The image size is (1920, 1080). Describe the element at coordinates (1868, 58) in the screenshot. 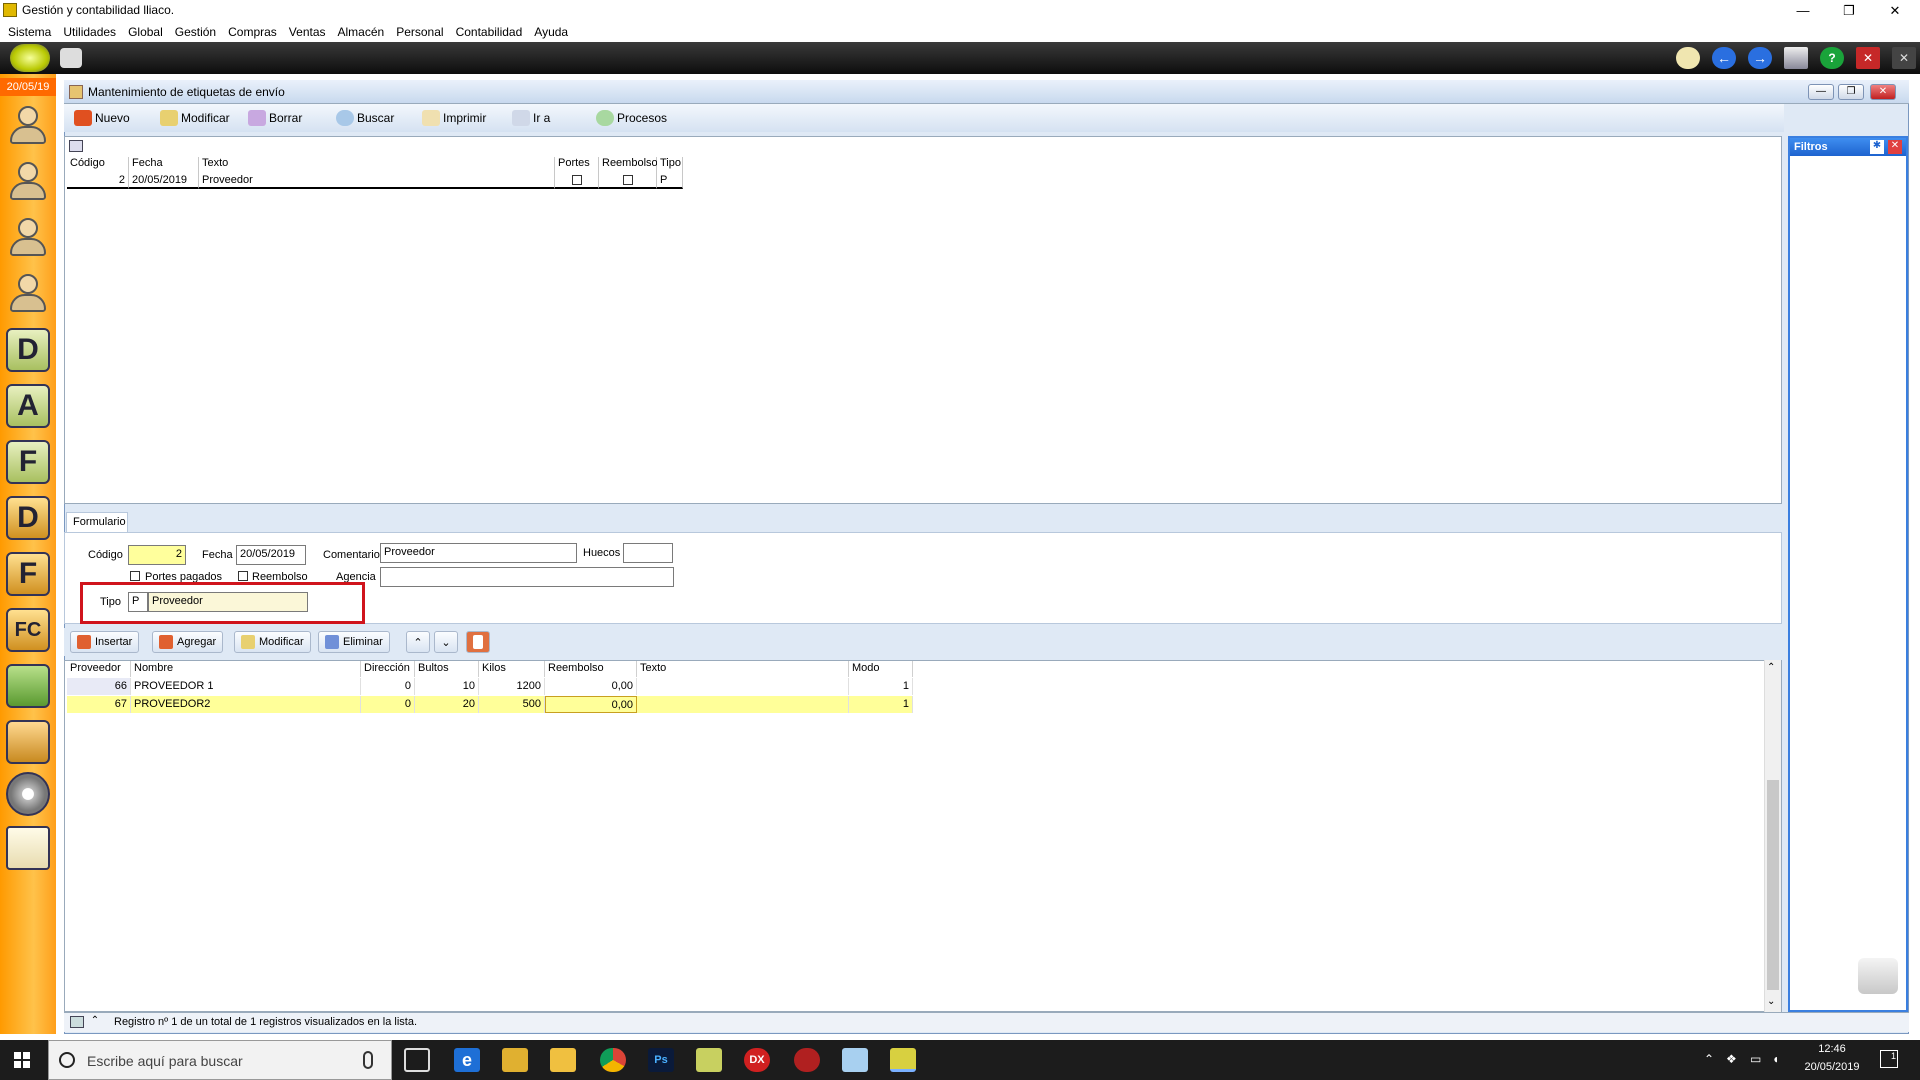

I see `close-window-icon: ✕` at that location.